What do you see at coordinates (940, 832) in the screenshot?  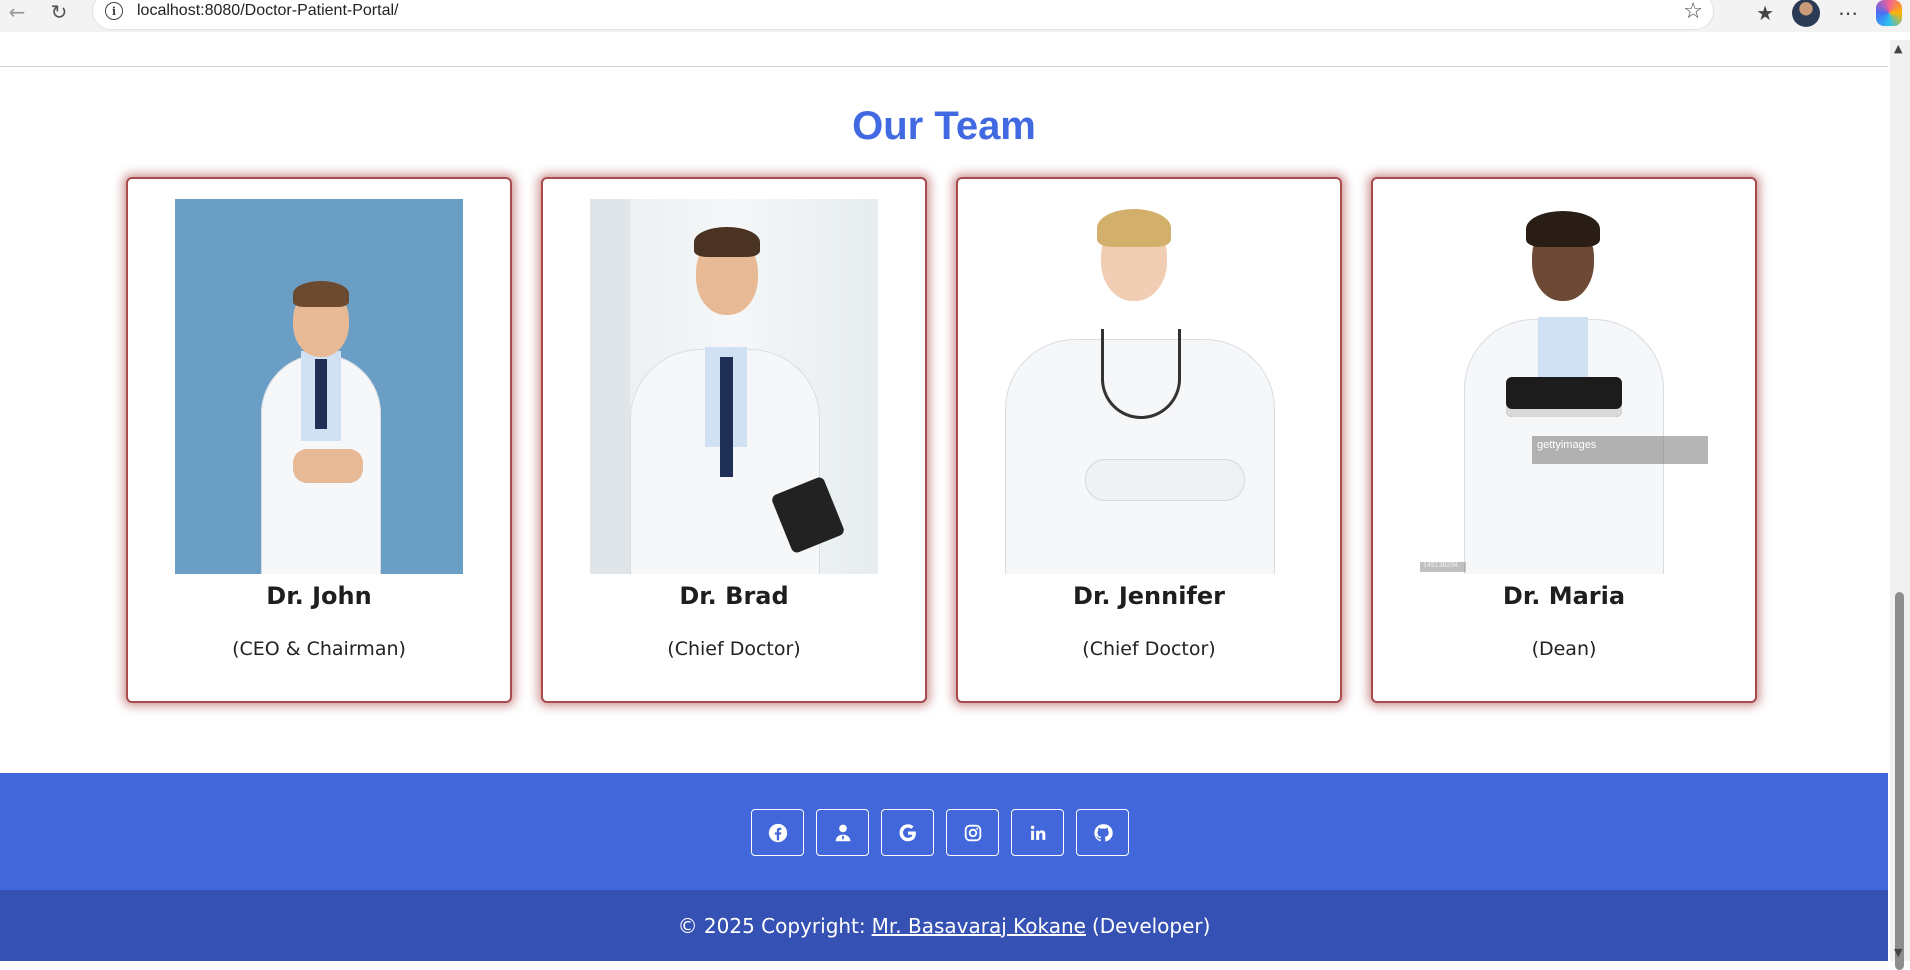 I see `social-links` at bounding box center [940, 832].